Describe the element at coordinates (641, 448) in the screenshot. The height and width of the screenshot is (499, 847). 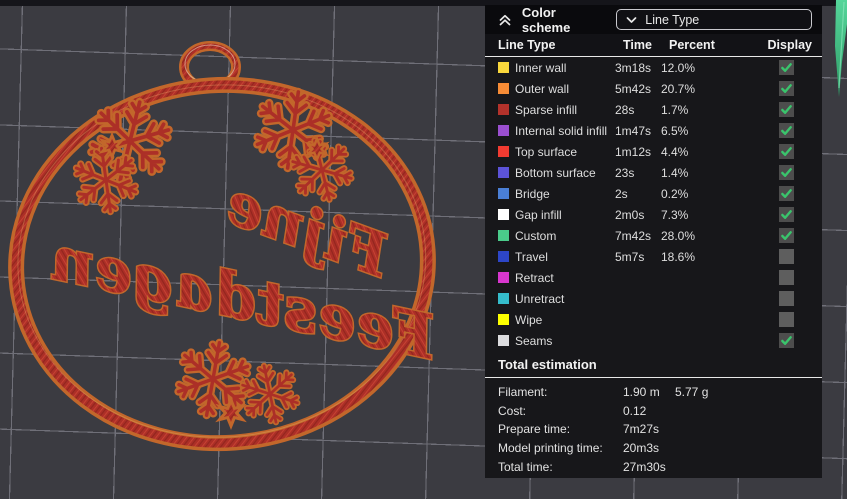
I see `stat-value: 20m3s` at that location.